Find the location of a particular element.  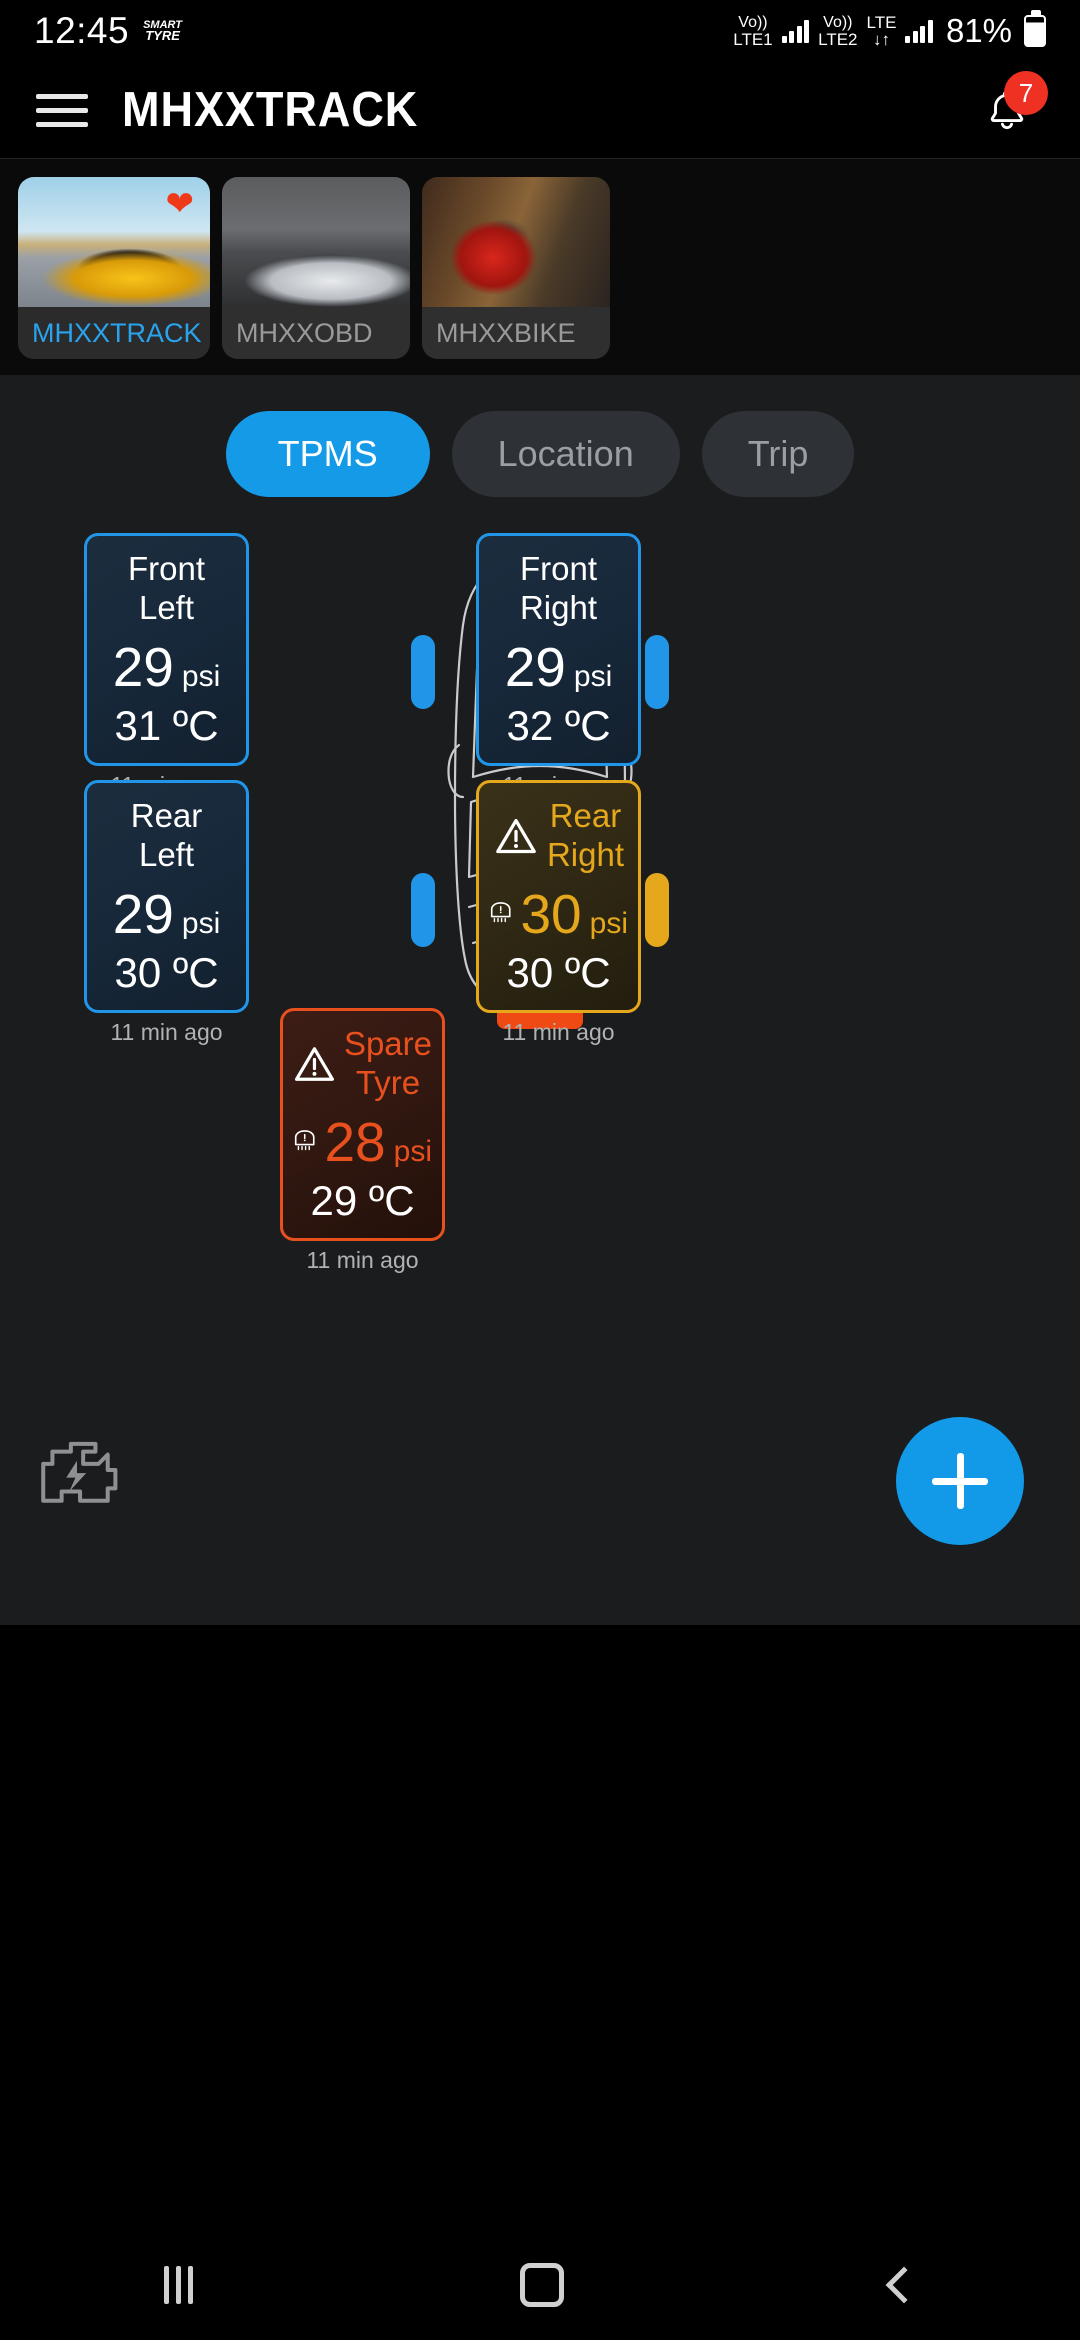

tyre-pressure-row: 30 psi is located at coordinates (558, 913).